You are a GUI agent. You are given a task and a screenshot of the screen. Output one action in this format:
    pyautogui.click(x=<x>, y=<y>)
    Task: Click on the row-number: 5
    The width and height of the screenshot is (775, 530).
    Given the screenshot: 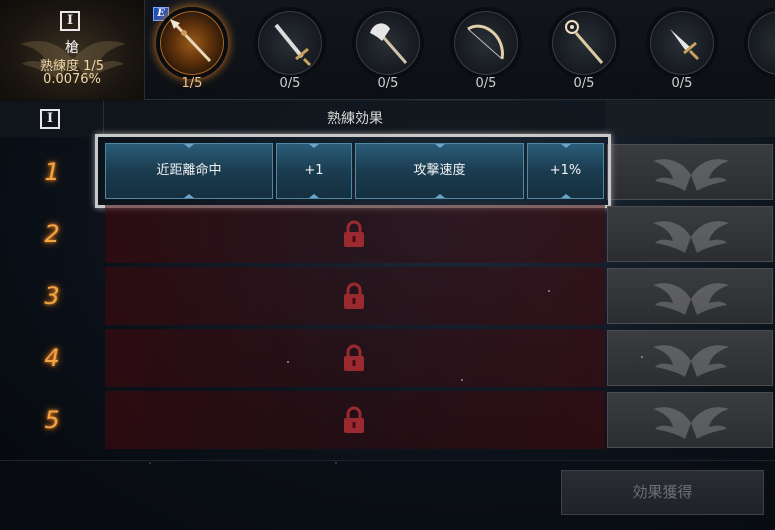 What is the action you would take?
    pyautogui.click(x=52, y=420)
    